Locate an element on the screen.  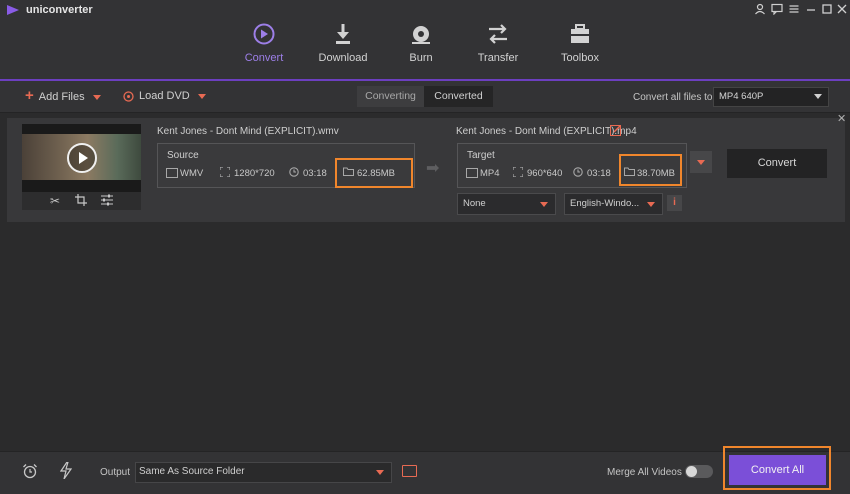
add-files-label: Add Files is located at coordinates (61, 97).